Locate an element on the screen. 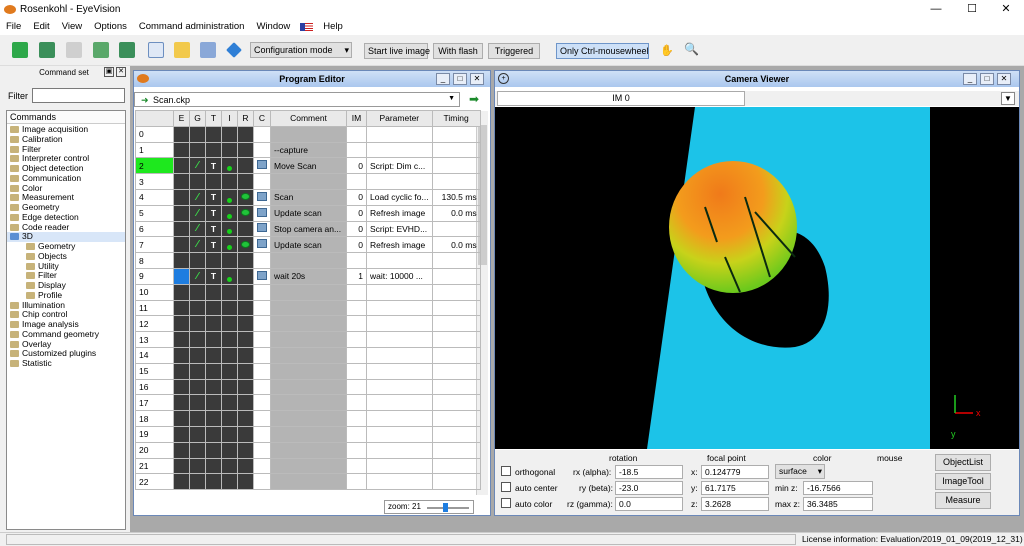  table-row: 16 is located at coordinates (308, 387).